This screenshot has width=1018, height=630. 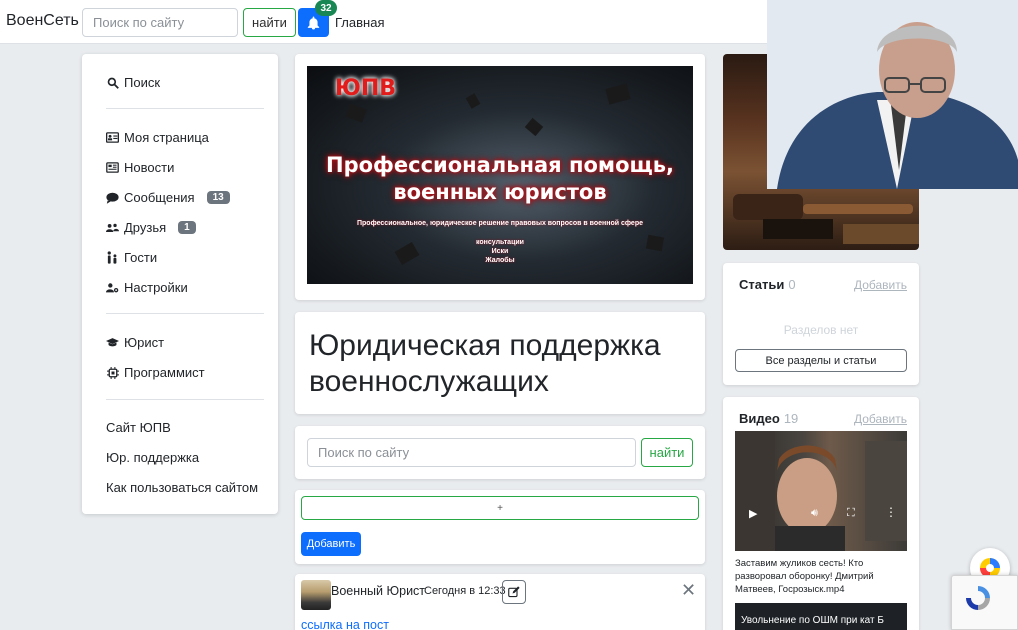 What do you see at coordinates (112, 227) in the screenshot?
I see `users-icon` at bounding box center [112, 227].